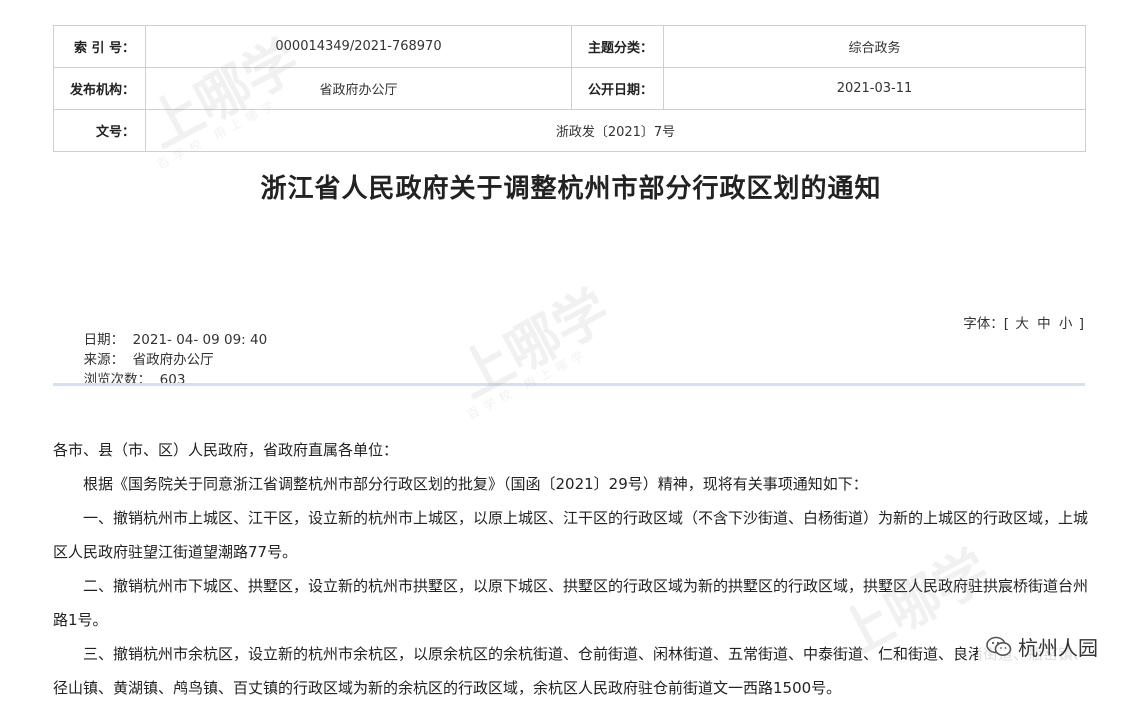 The image size is (1142, 705). I want to click on index-label: 索 引 号：, so click(99, 46).